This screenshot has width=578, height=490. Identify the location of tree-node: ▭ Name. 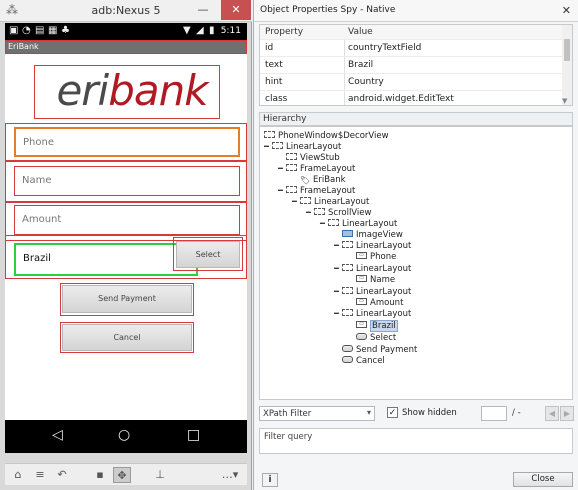
(375, 280).